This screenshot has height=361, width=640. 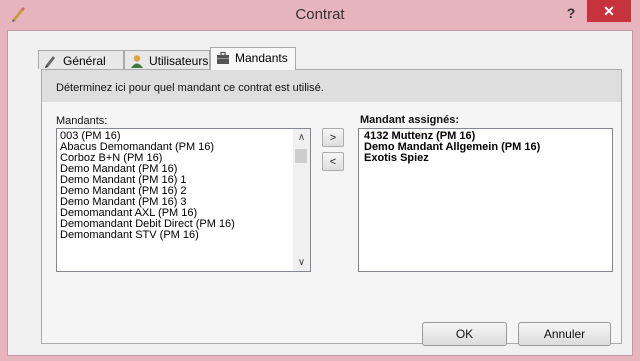 I want to click on user-icon, so click(x=137, y=61).